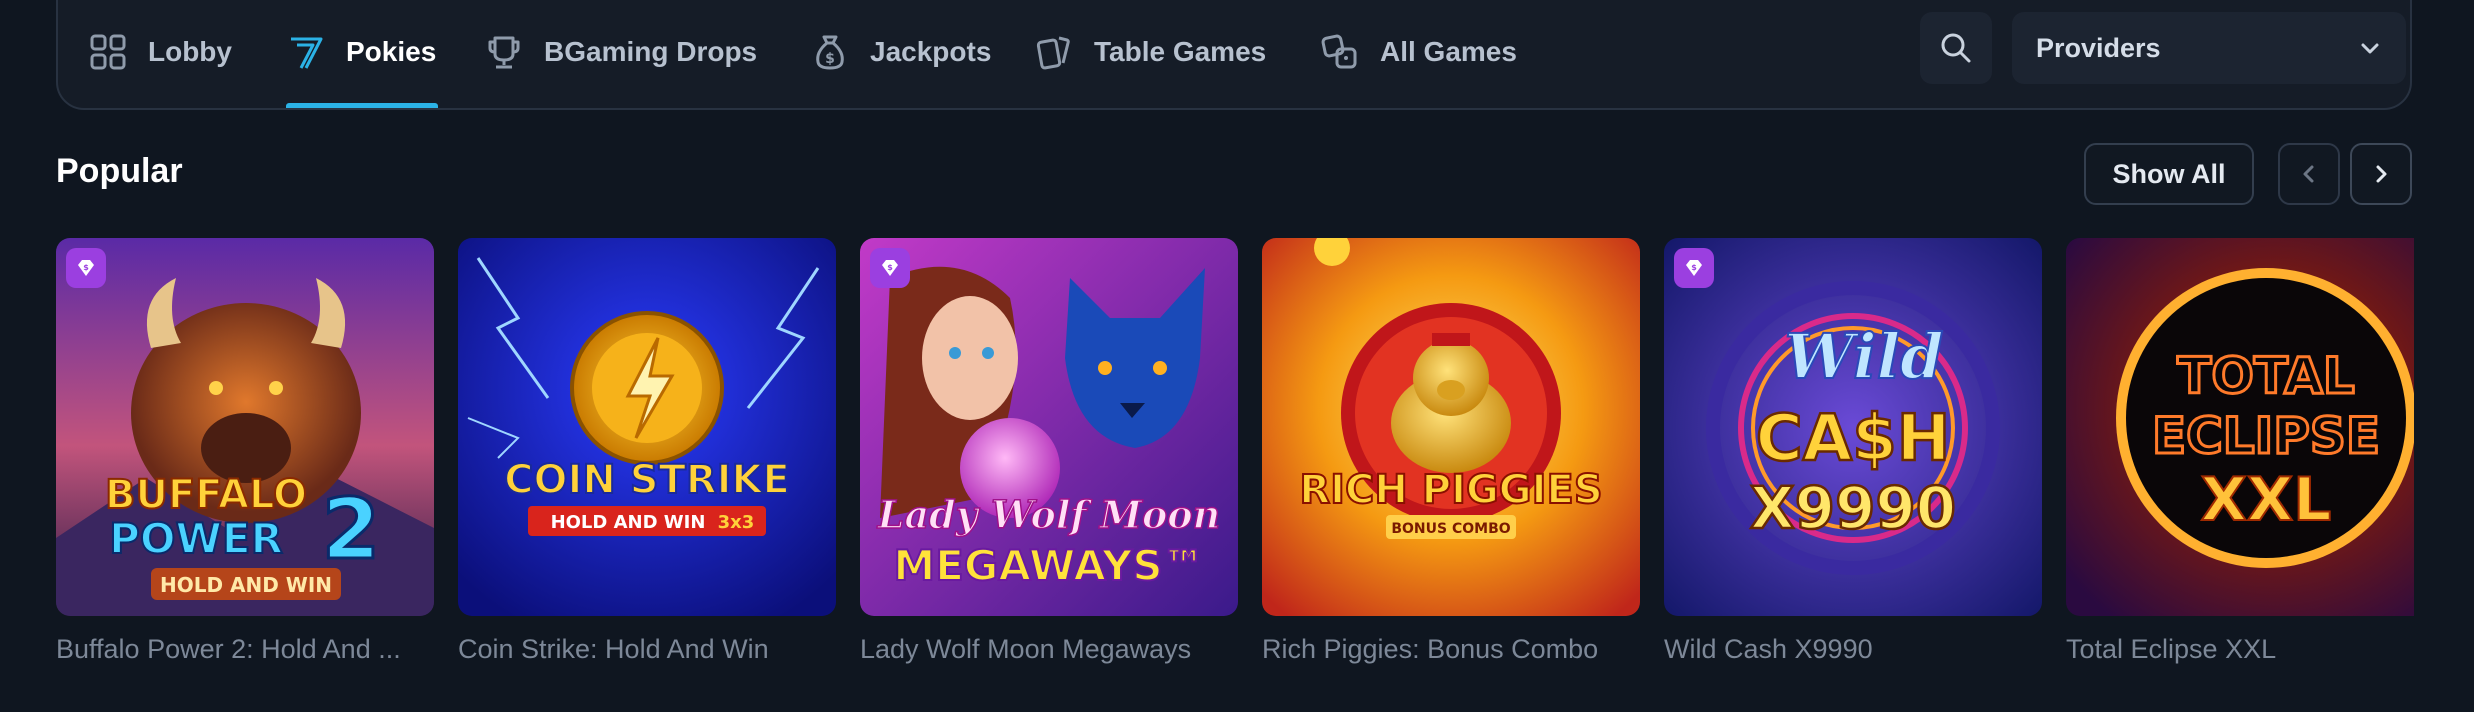  What do you see at coordinates (651, 51) in the screenshot?
I see `tab-label: BGaming Drops` at bounding box center [651, 51].